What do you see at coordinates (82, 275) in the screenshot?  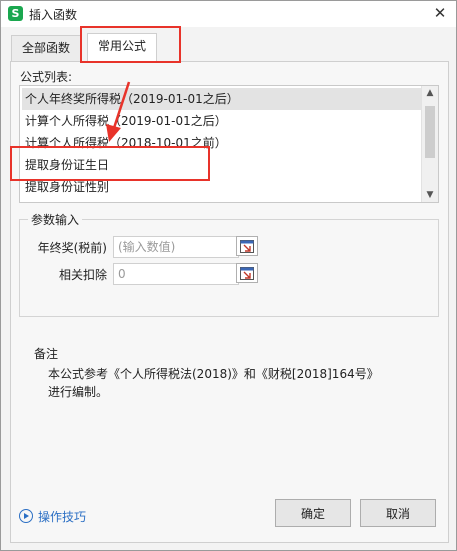 I see `deduction-label: 相关扣除` at bounding box center [82, 275].